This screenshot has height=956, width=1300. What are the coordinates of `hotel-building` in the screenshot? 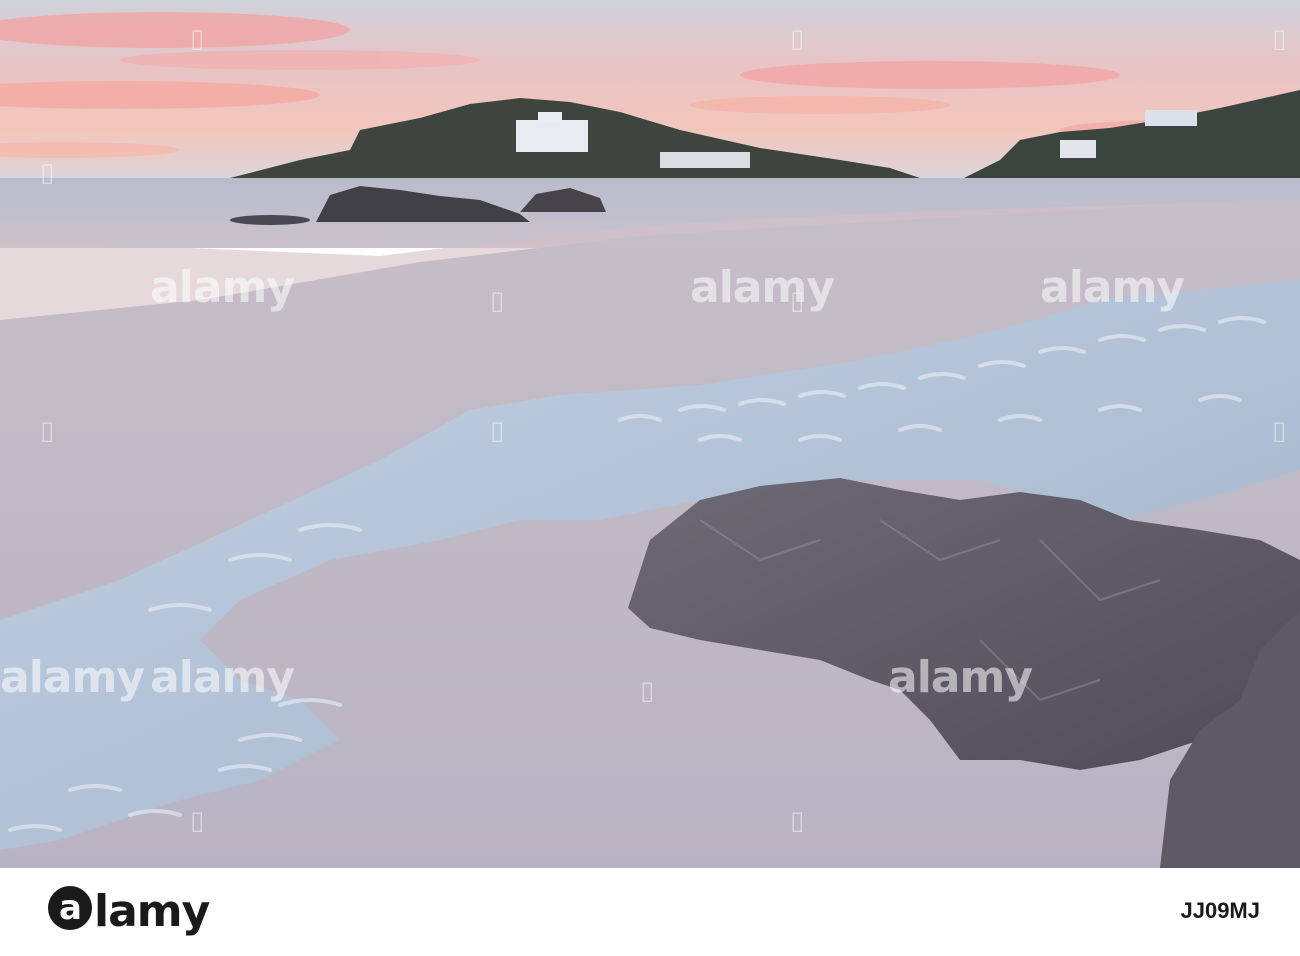 It's located at (552, 136).